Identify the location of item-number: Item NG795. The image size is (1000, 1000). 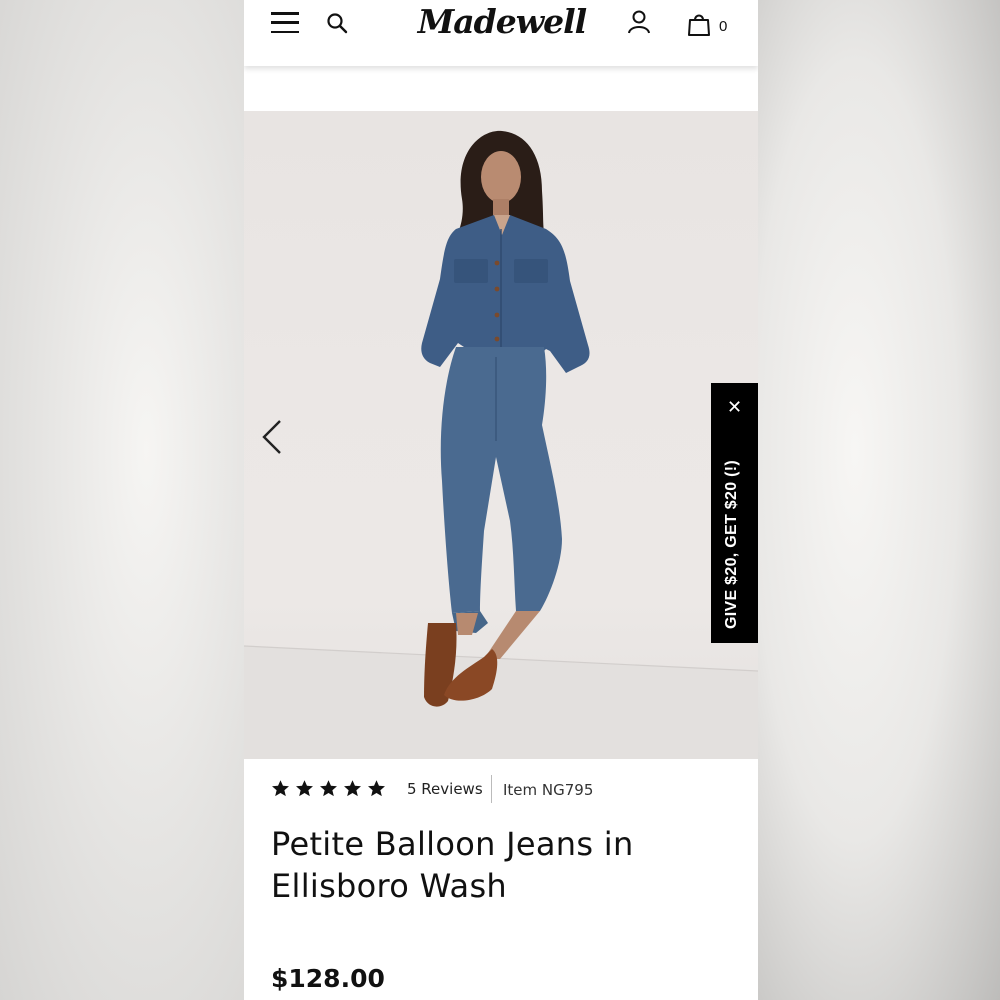
(548, 790).